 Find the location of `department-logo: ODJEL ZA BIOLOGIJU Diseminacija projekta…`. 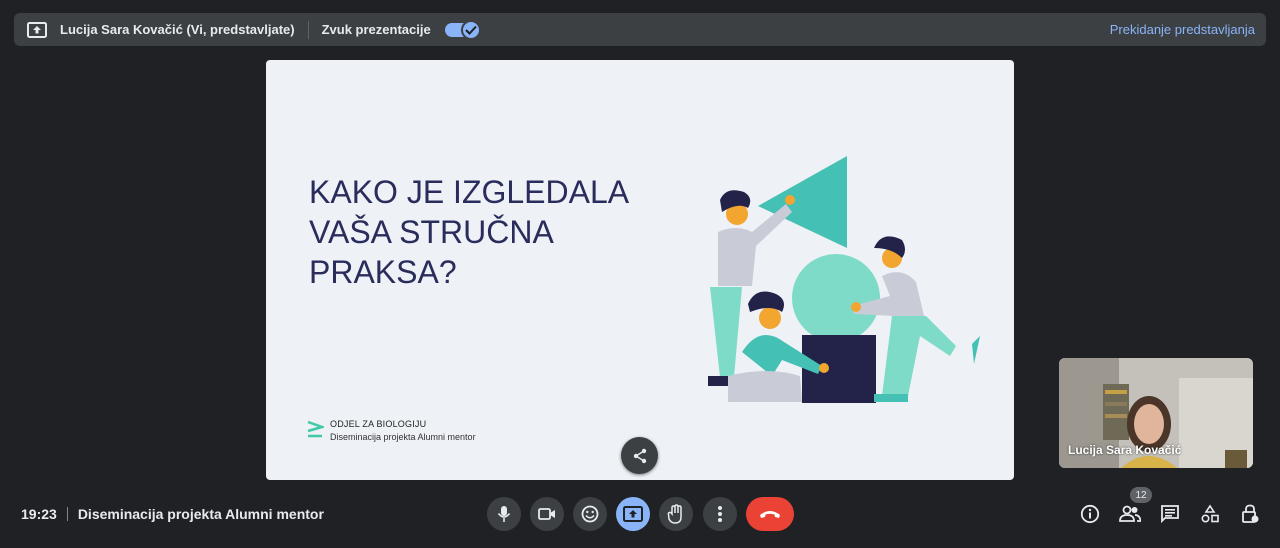

department-logo: ODJEL ZA BIOLOGIJU Diseminacija projekta… is located at coordinates (391, 430).